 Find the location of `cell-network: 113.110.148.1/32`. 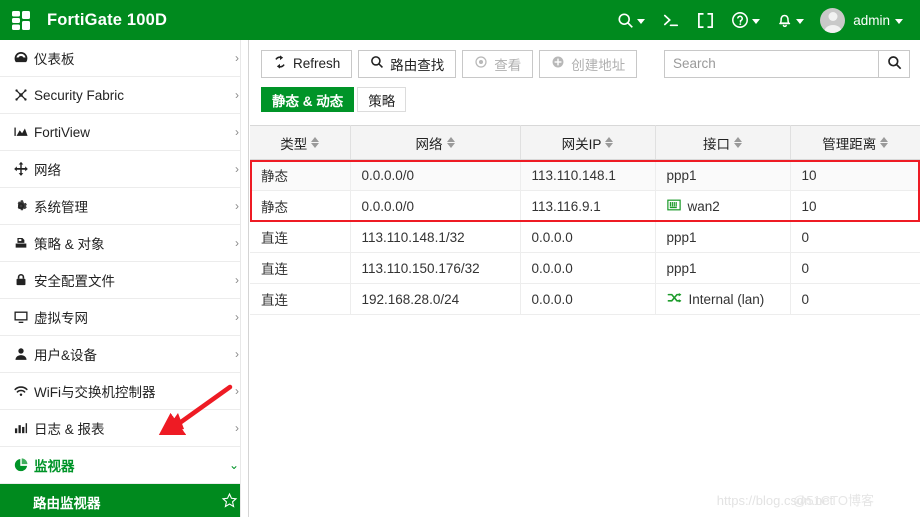

cell-network: 113.110.148.1/32 is located at coordinates (435, 237).